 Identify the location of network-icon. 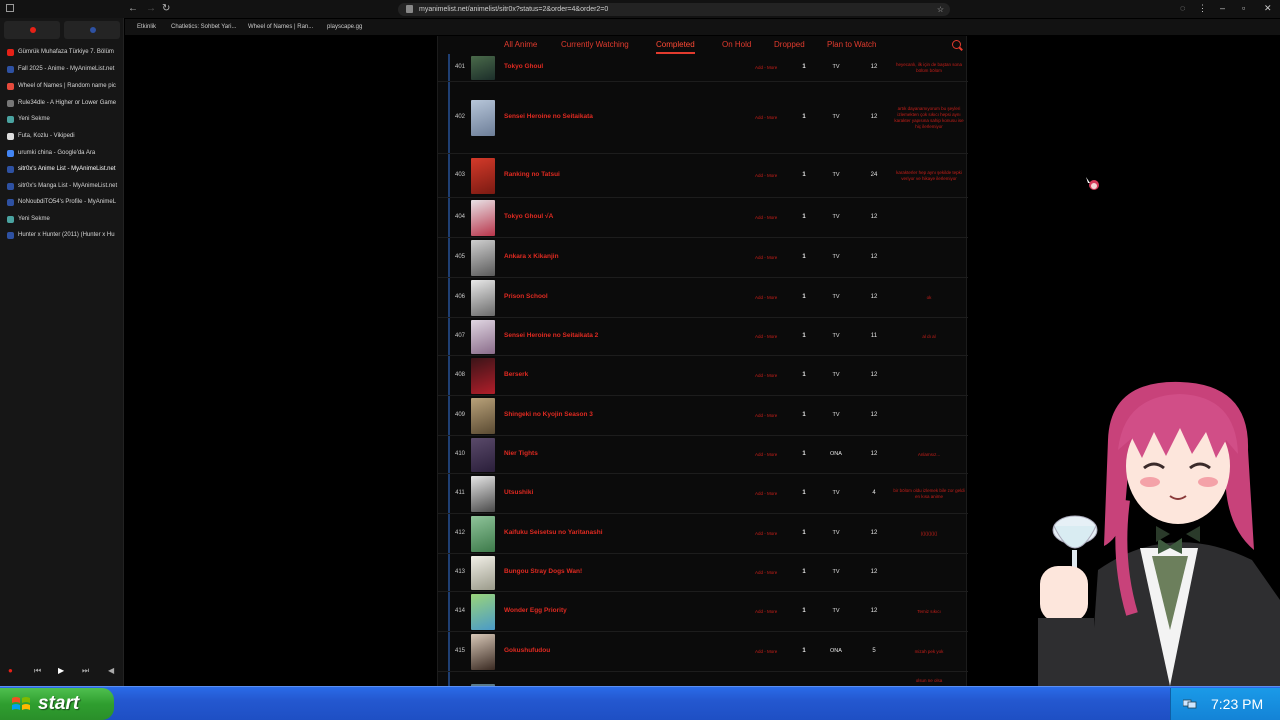
(1190, 704).